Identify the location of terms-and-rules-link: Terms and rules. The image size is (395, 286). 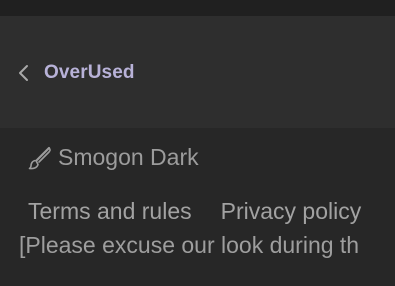
(110, 211).